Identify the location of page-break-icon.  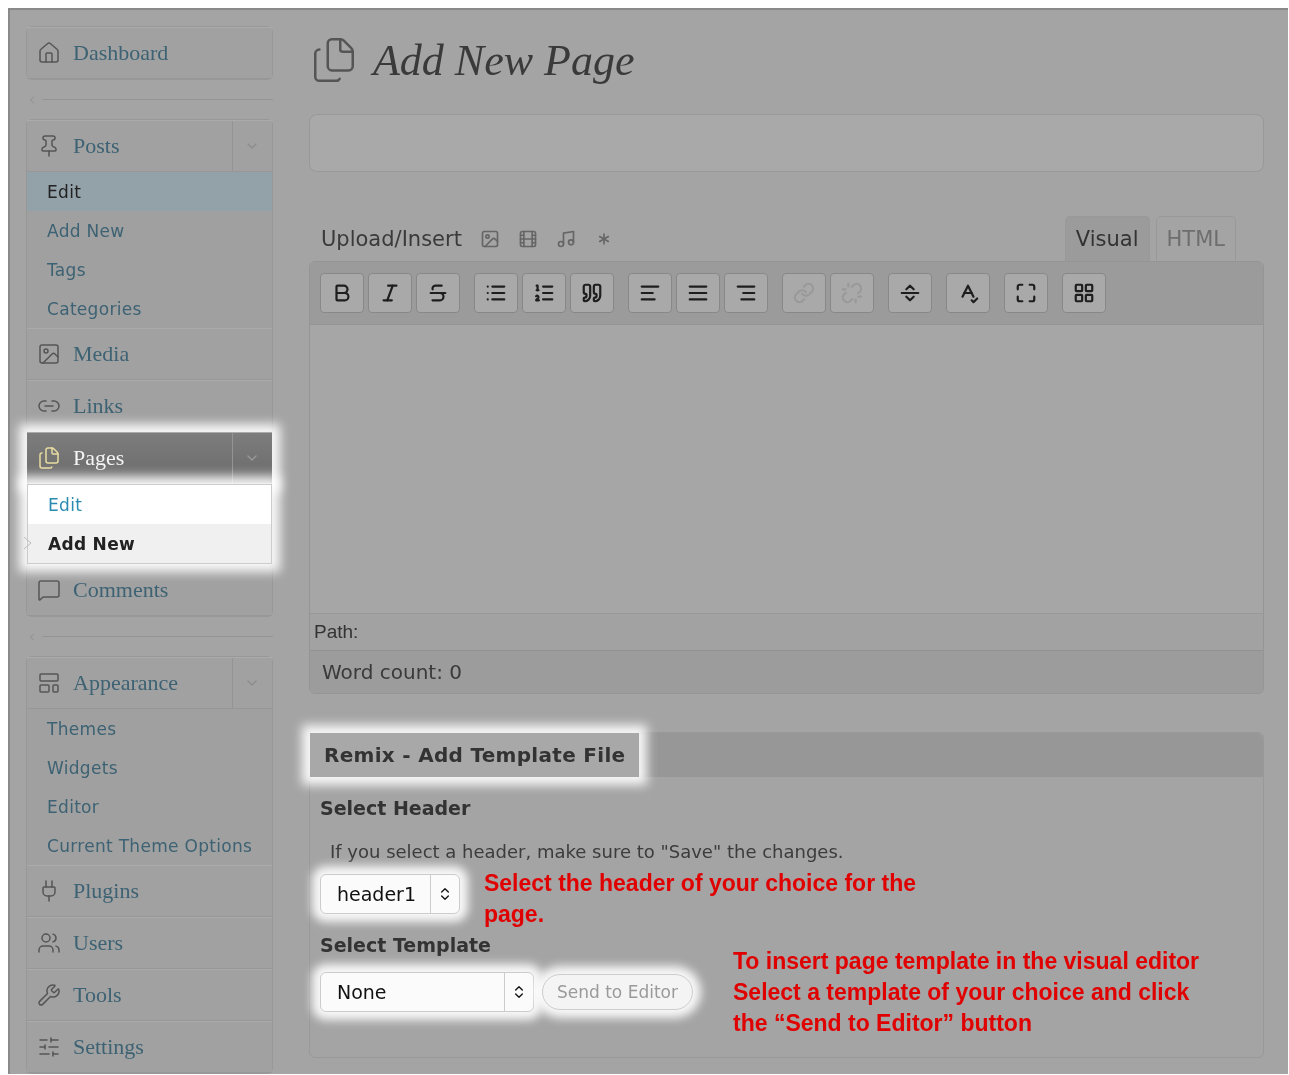
(910, 293).